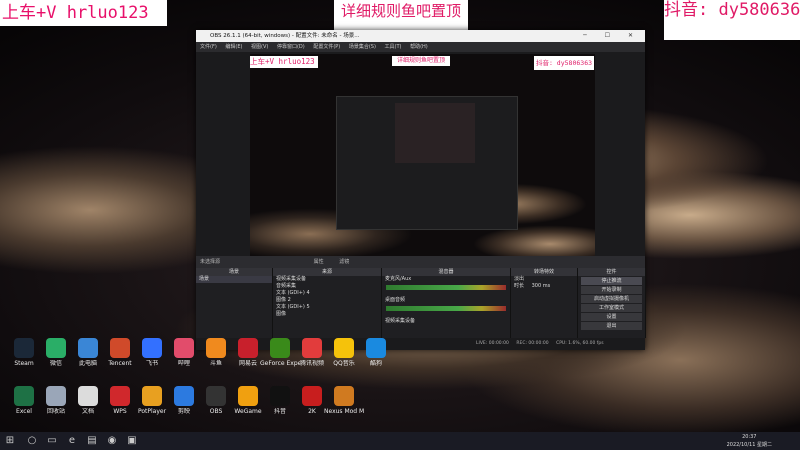 Image resolution: width=800 pixels, height=450 pixels. What do you see at coordinates (544, 303) in the screenshot?
I see `transitions-dock: 转场特效 淡出 时长 300 ms` at bounding box center [544, 303].